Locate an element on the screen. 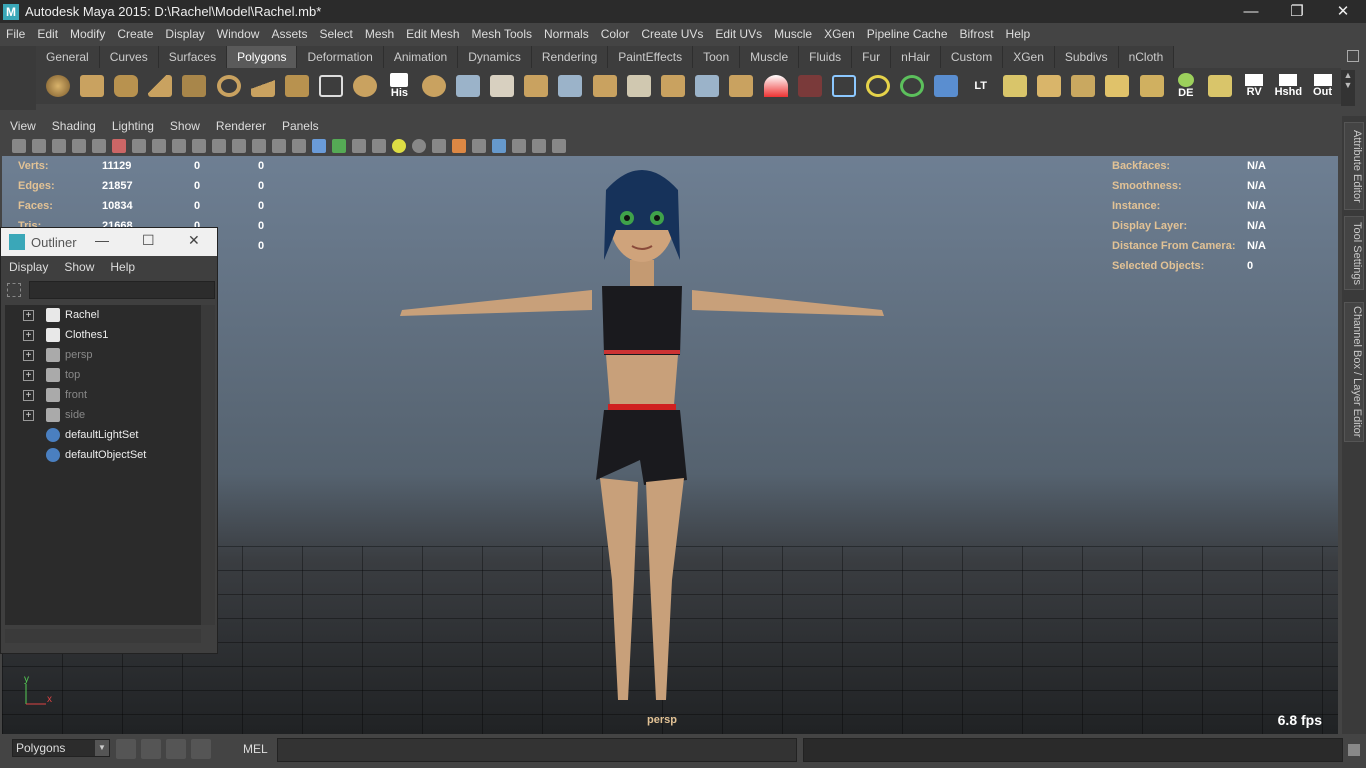 This screenshot has height=768, width=1366. outliner-menu-show: Show is located at coordinates (79, 267).